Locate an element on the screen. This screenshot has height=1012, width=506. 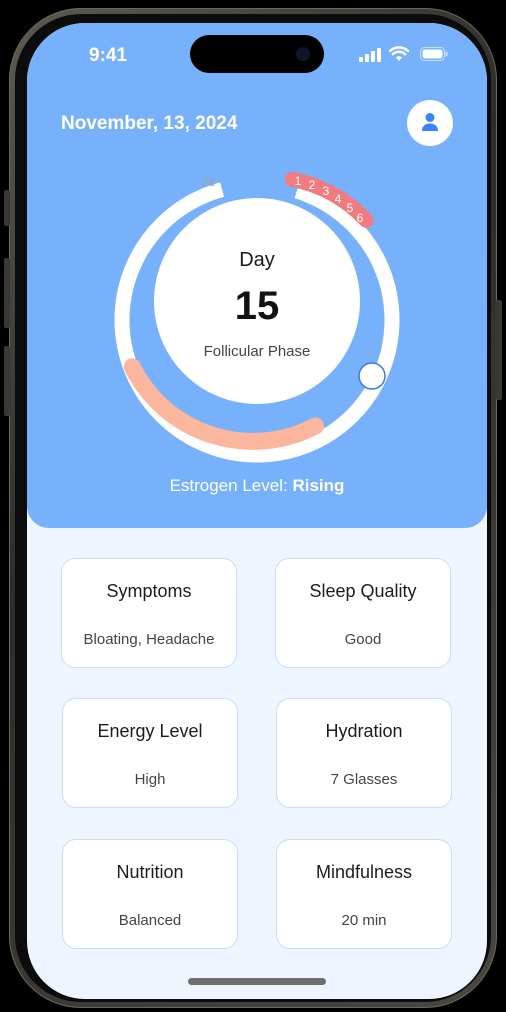
estrogen-level: Estrogen Level: Rising is located at coordinates (257, 486).